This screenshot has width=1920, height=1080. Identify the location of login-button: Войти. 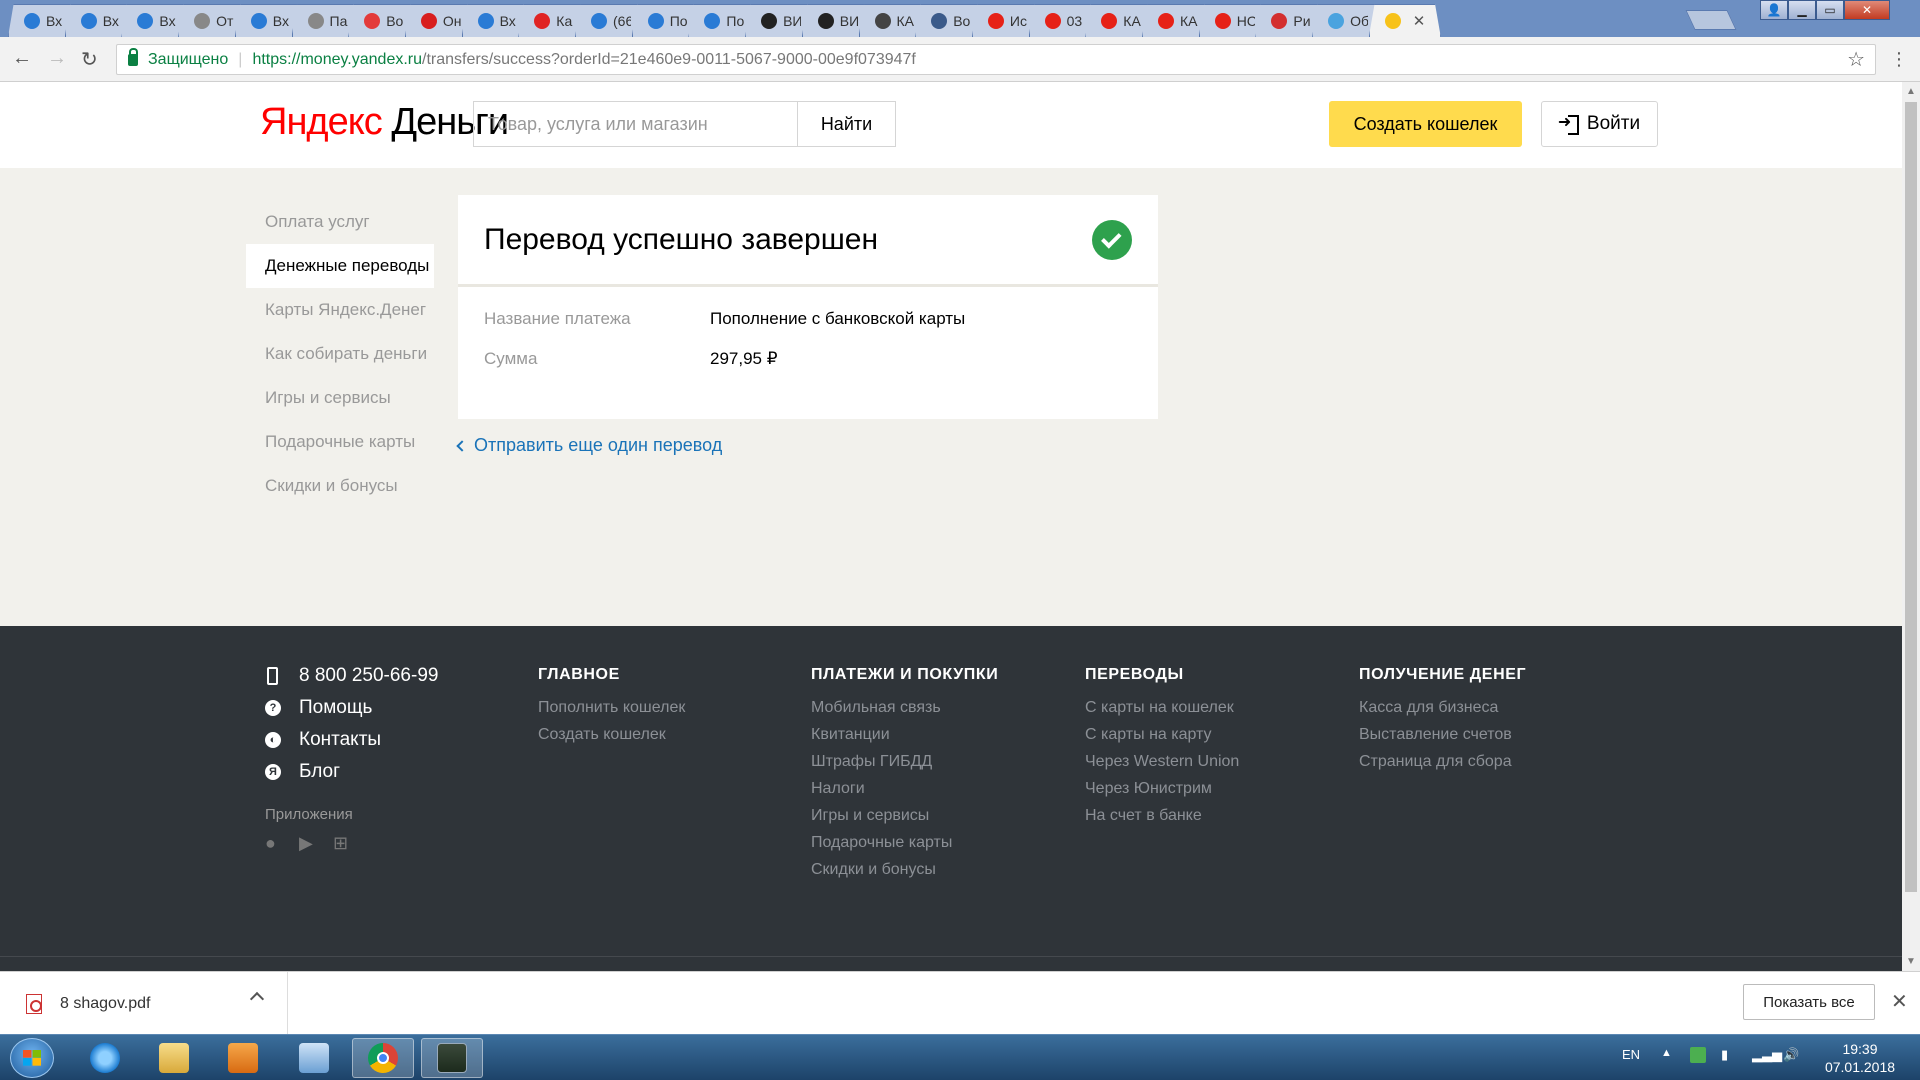
(1599, 124).